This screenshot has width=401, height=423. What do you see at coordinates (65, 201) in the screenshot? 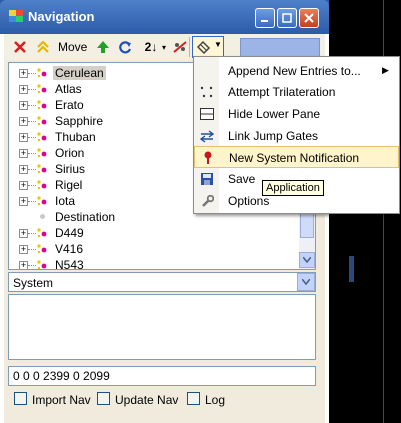
I see `tree-item-label: Iota` at bounding box center [65, 201].